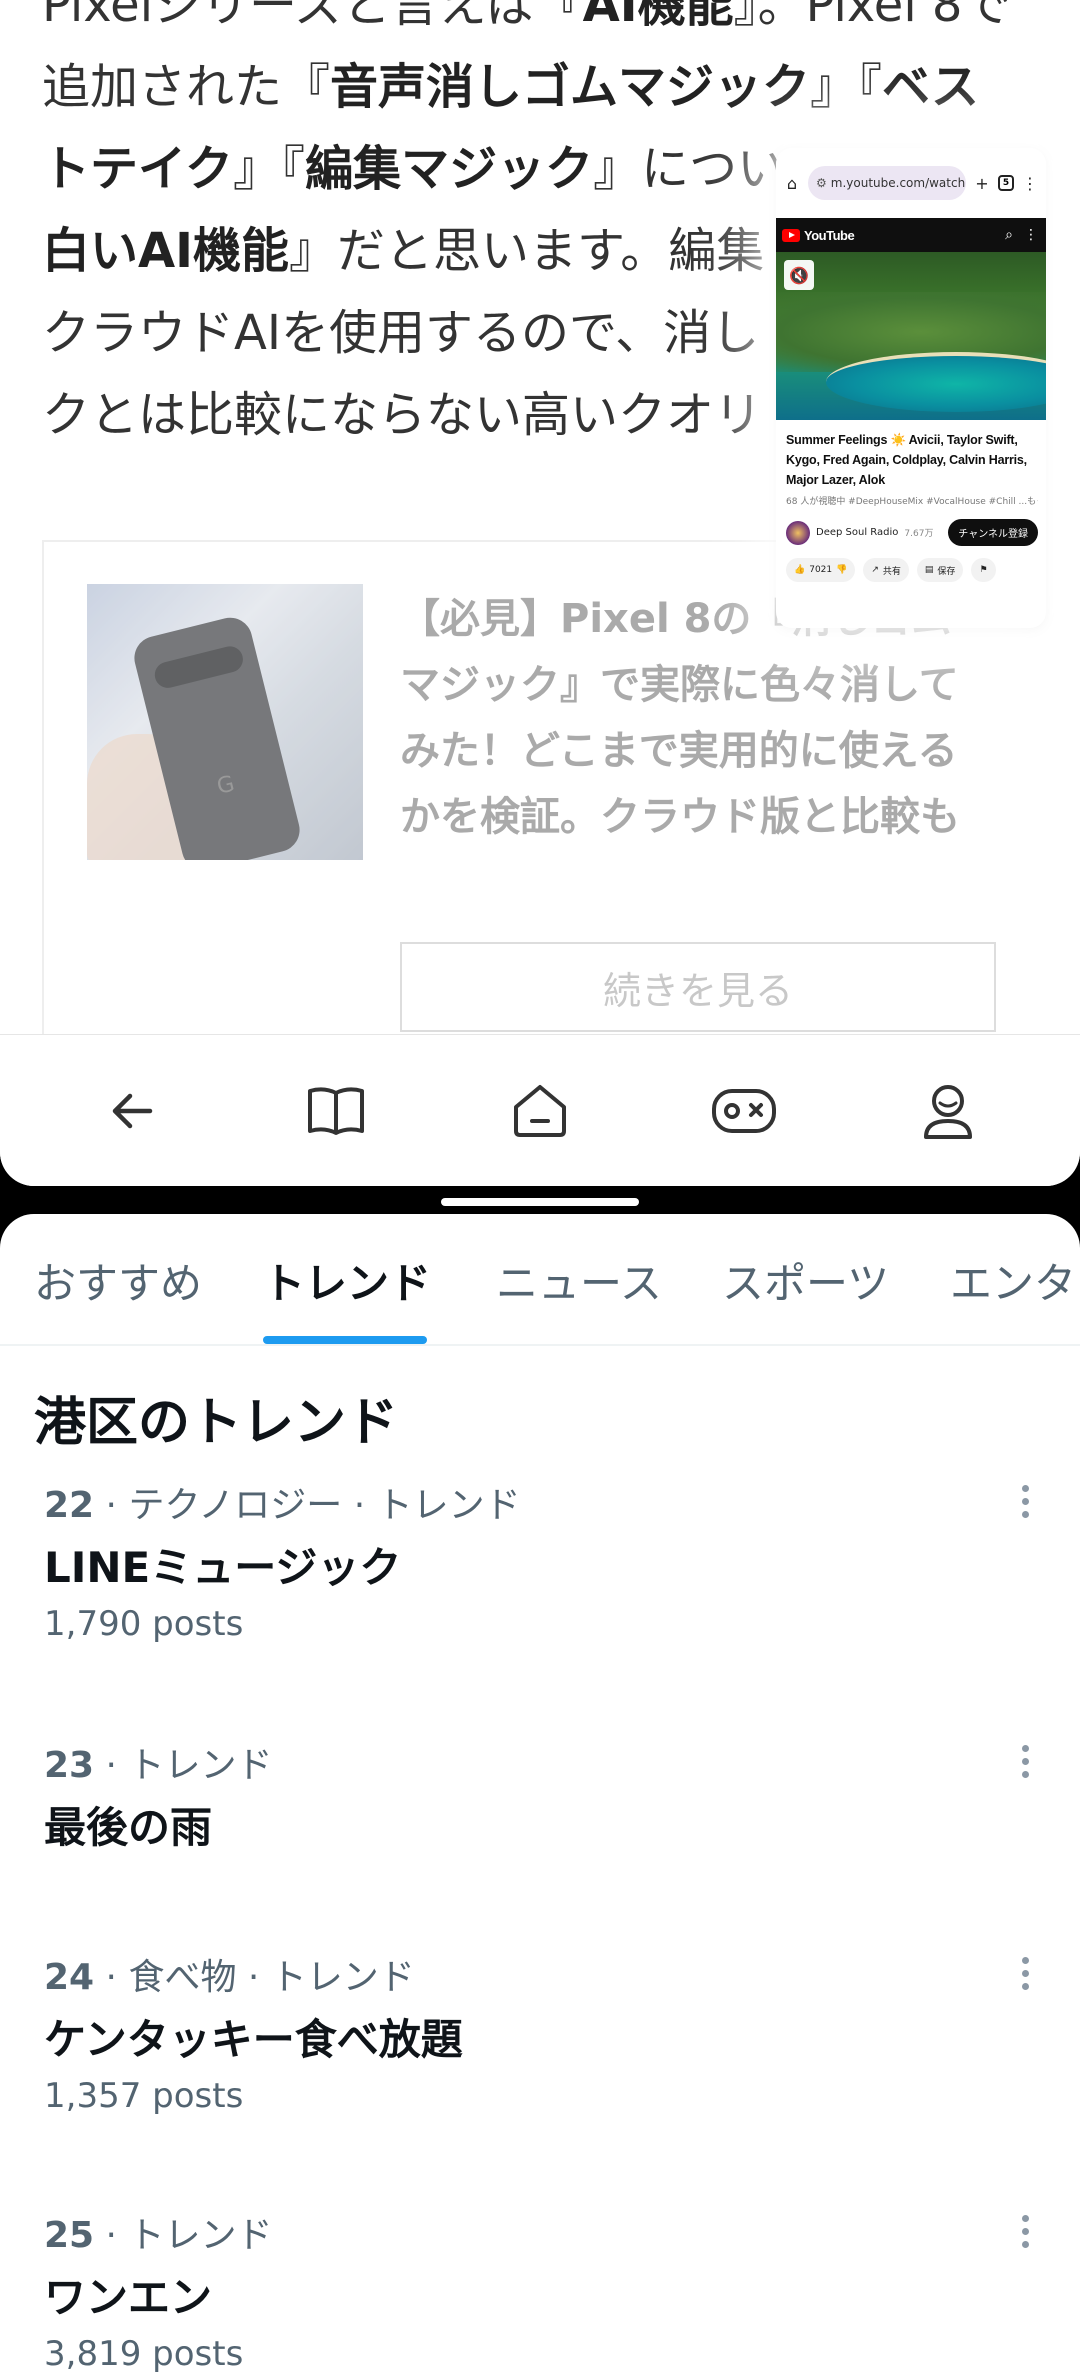 This screenshot has width=1080, height=2380. I want to click on channel-avatar, so click(798, 532).